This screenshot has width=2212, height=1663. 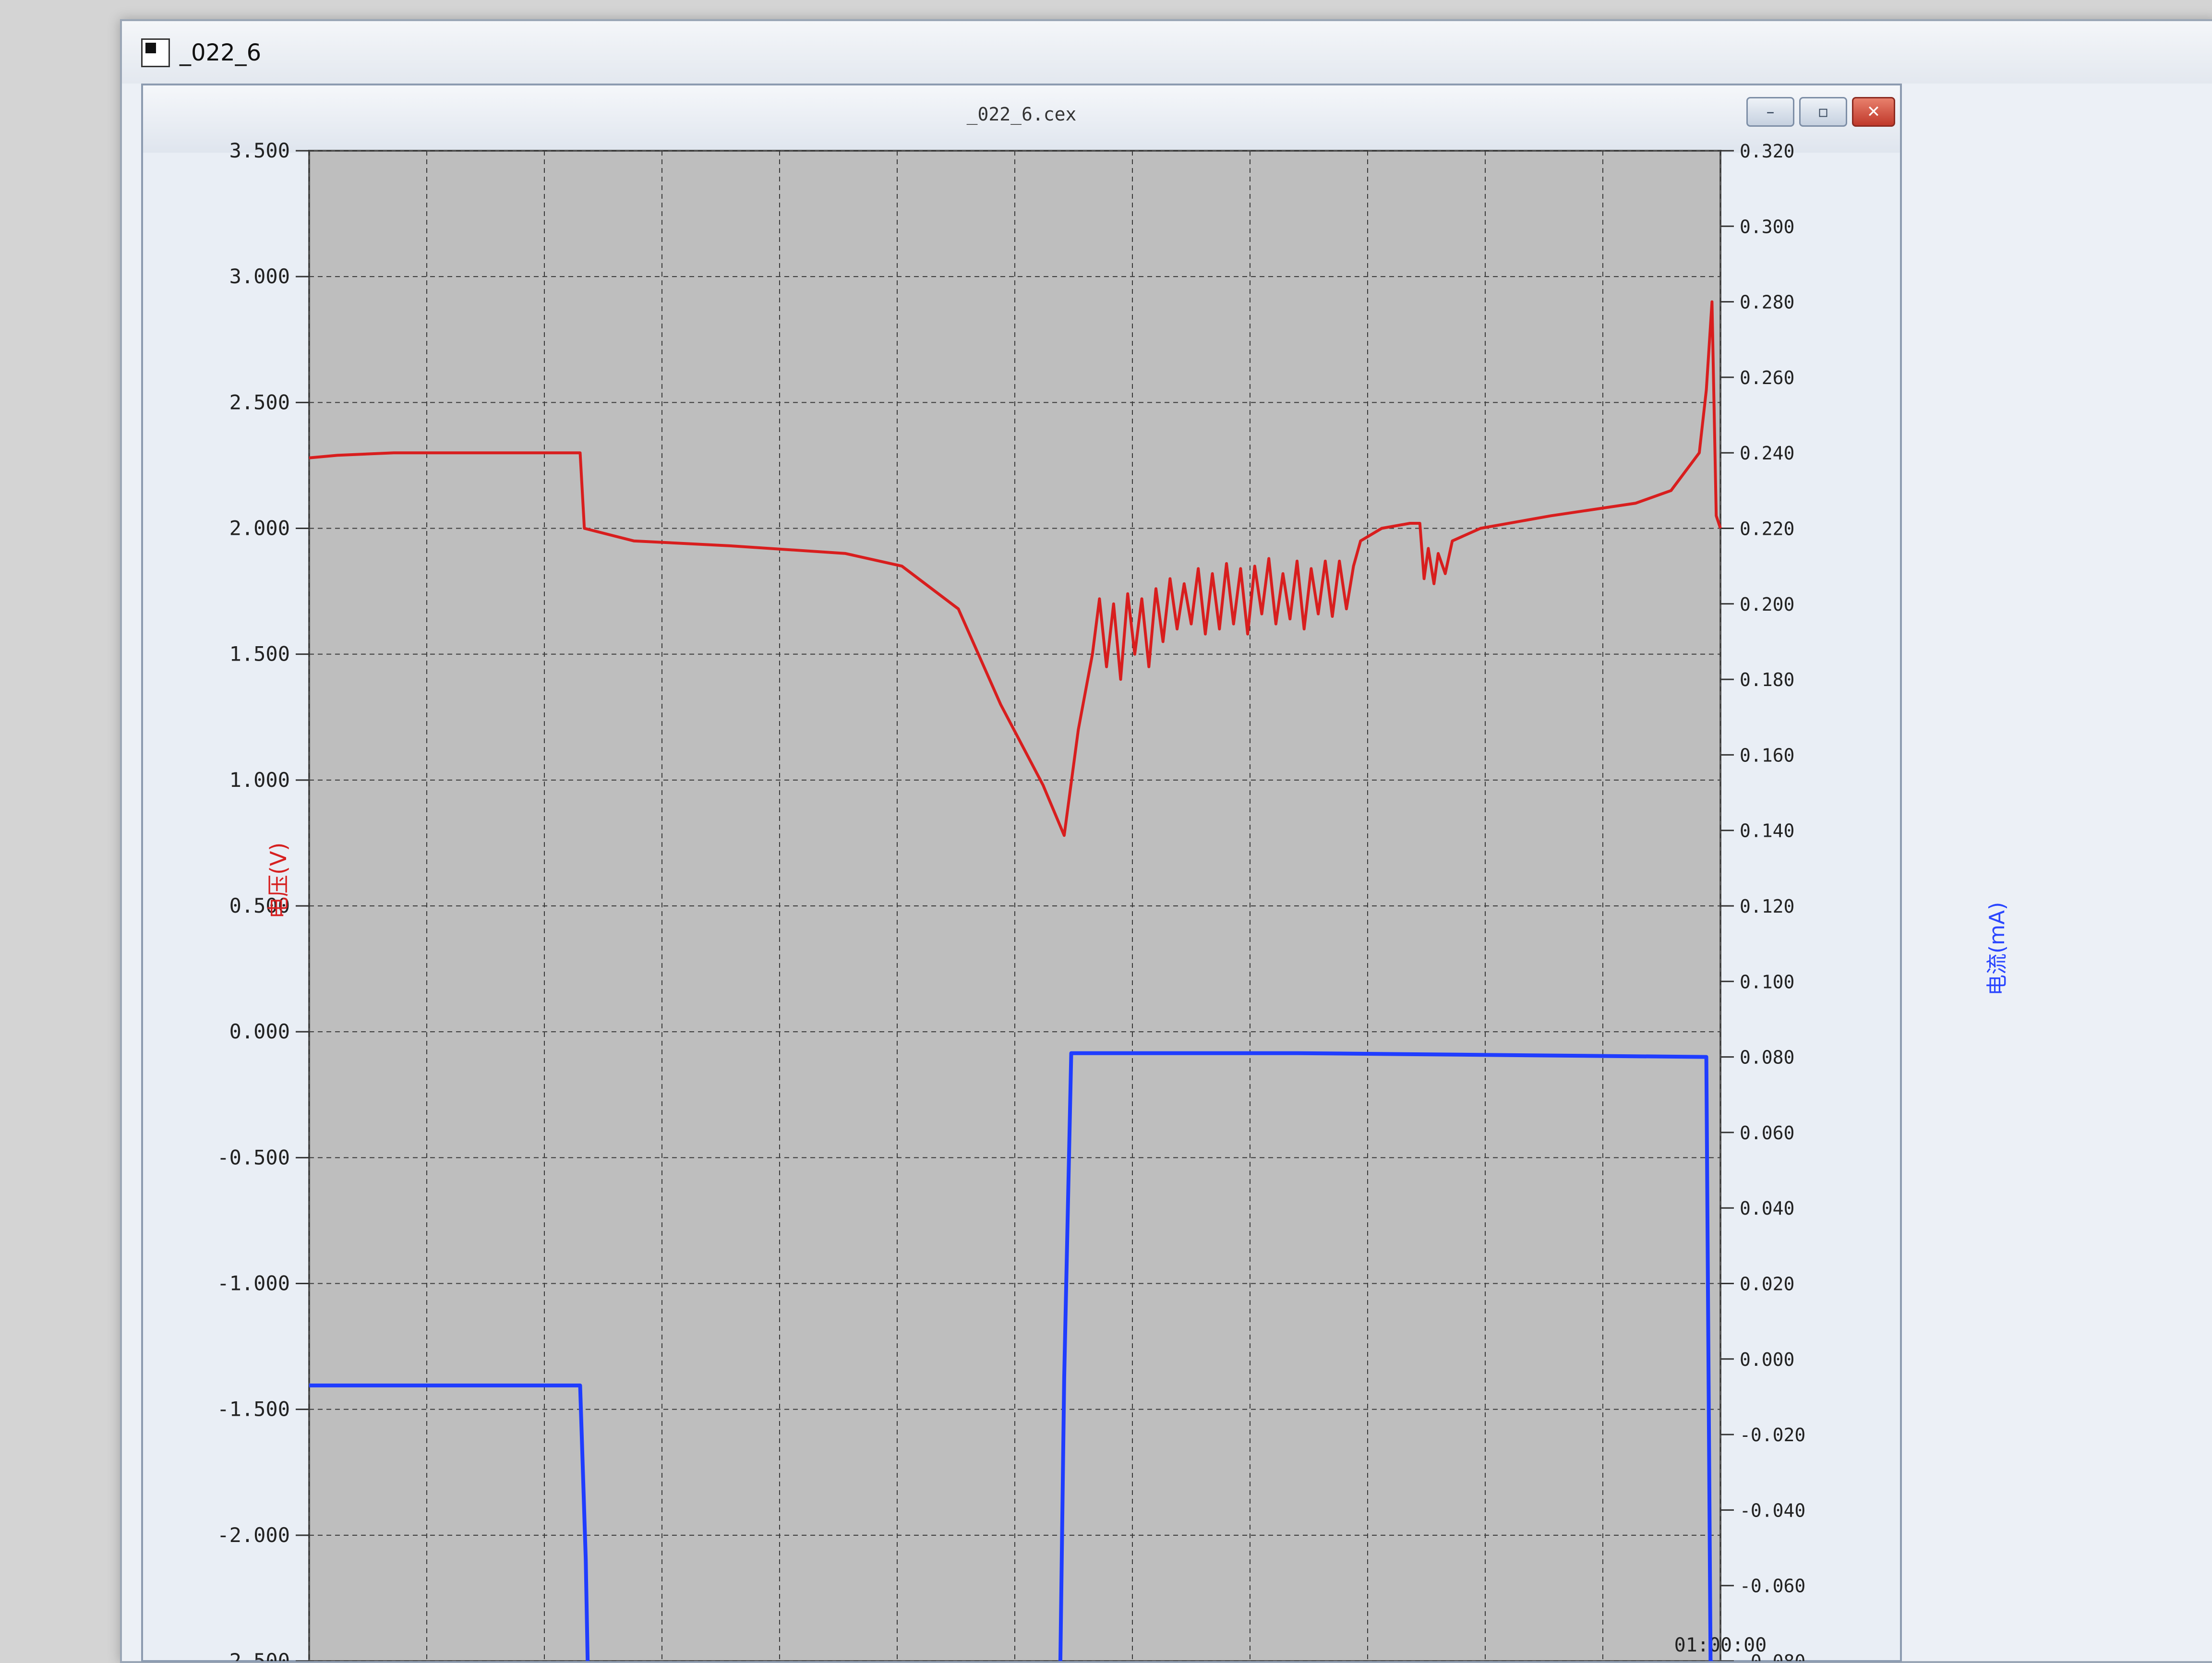 What do you see at coordinates (1767, 756) in the screenshot?
I see `y-right-tick-label: 0.160` at bounding box center [1767, 756].